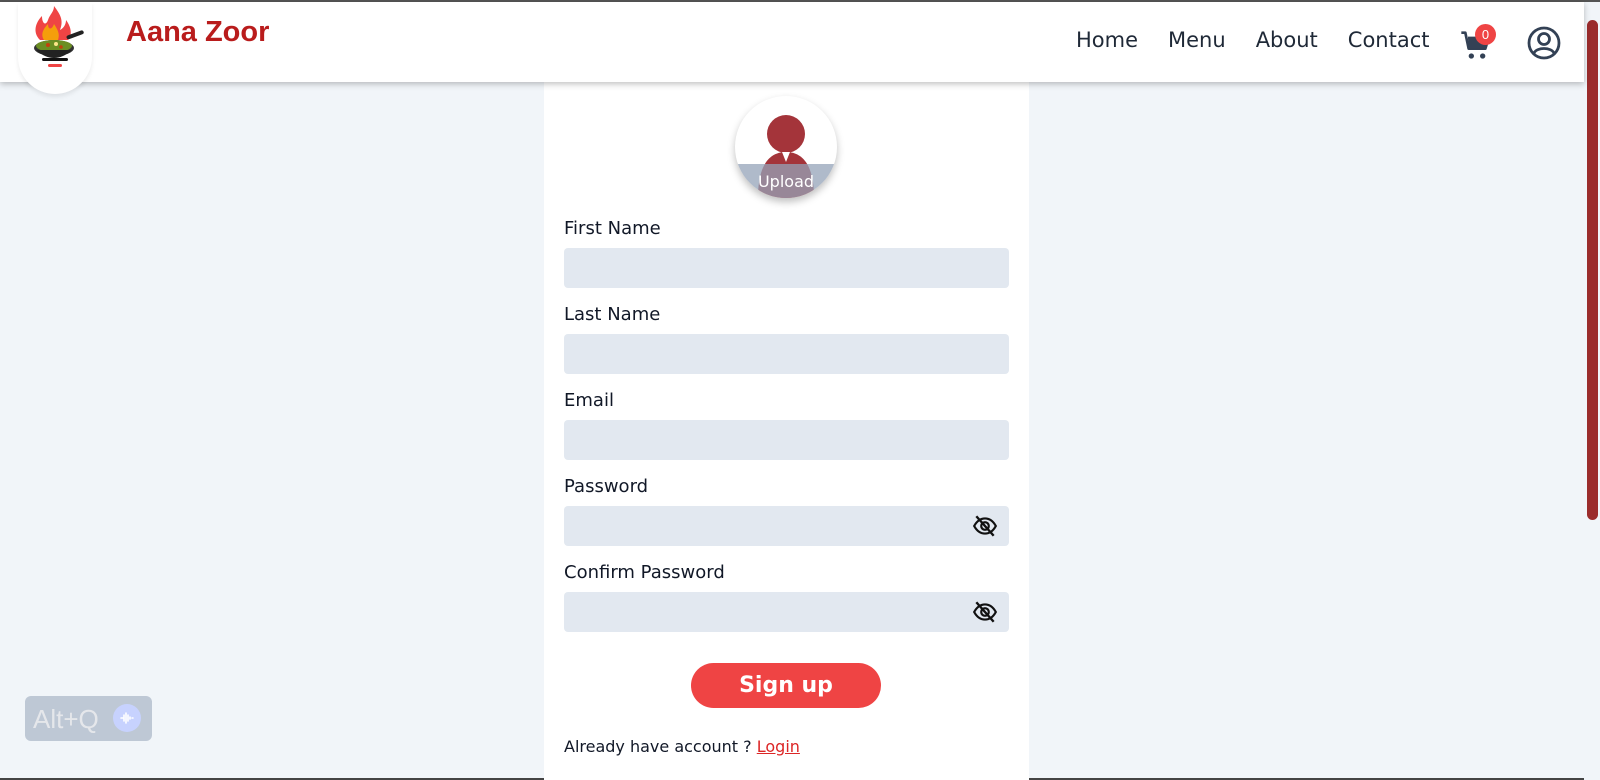 The width and height of the screenshot is (1600, 780). I want to click on first-name-input, so click(786, 268).